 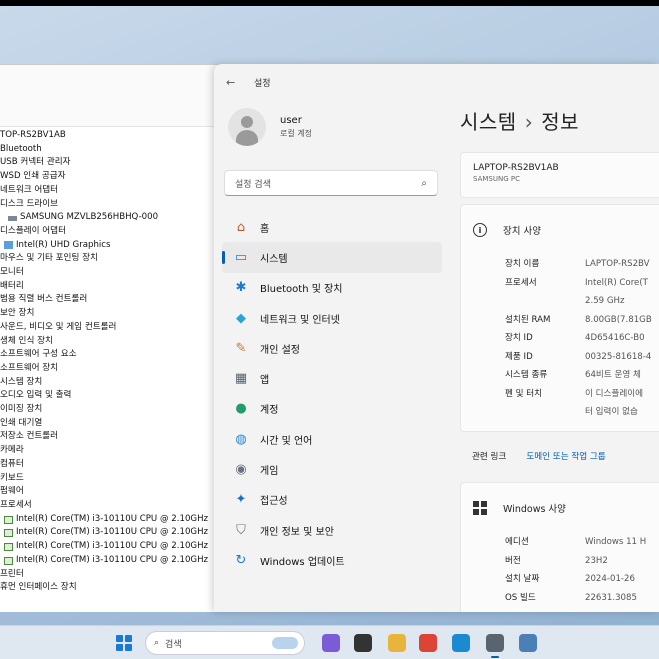 I want to click on device-tree-item: 이미징 장치, so click(x=116, y=410).